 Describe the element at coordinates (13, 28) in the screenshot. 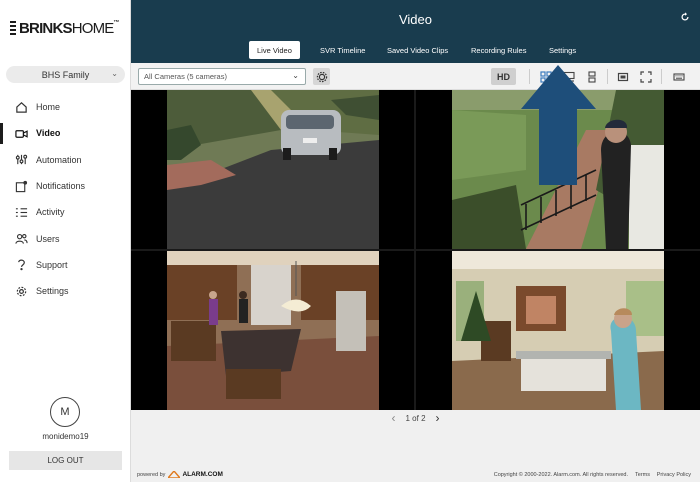

I see `logo-bars-icon` at that location.